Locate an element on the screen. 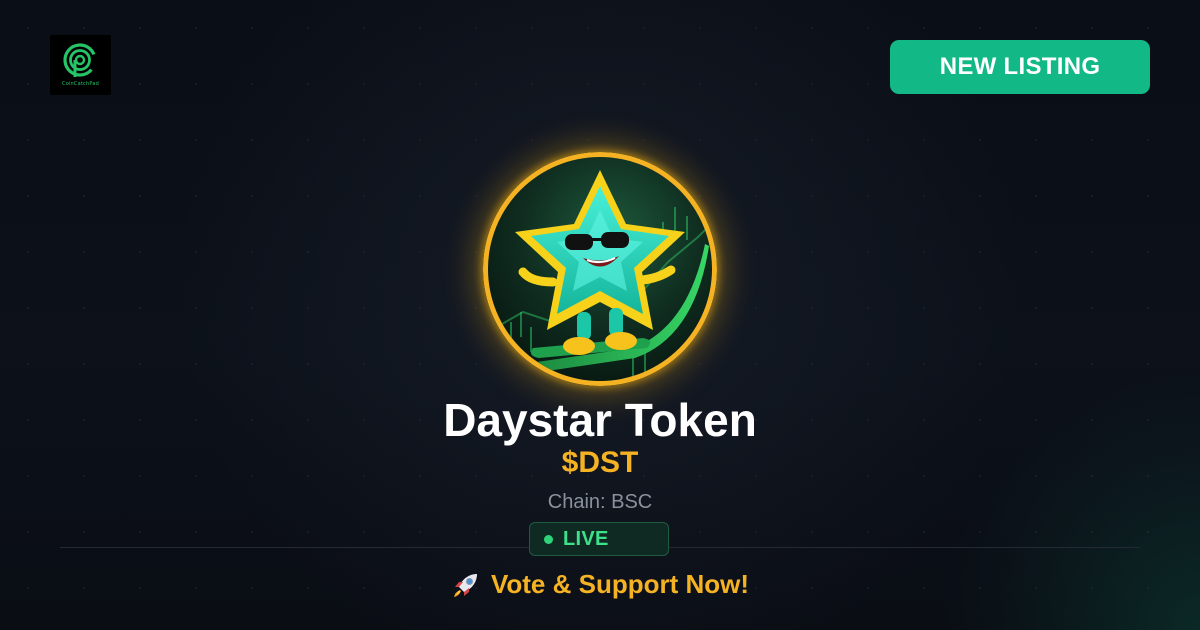  live-status-text: LIVE is located at coordinates (586, 538).